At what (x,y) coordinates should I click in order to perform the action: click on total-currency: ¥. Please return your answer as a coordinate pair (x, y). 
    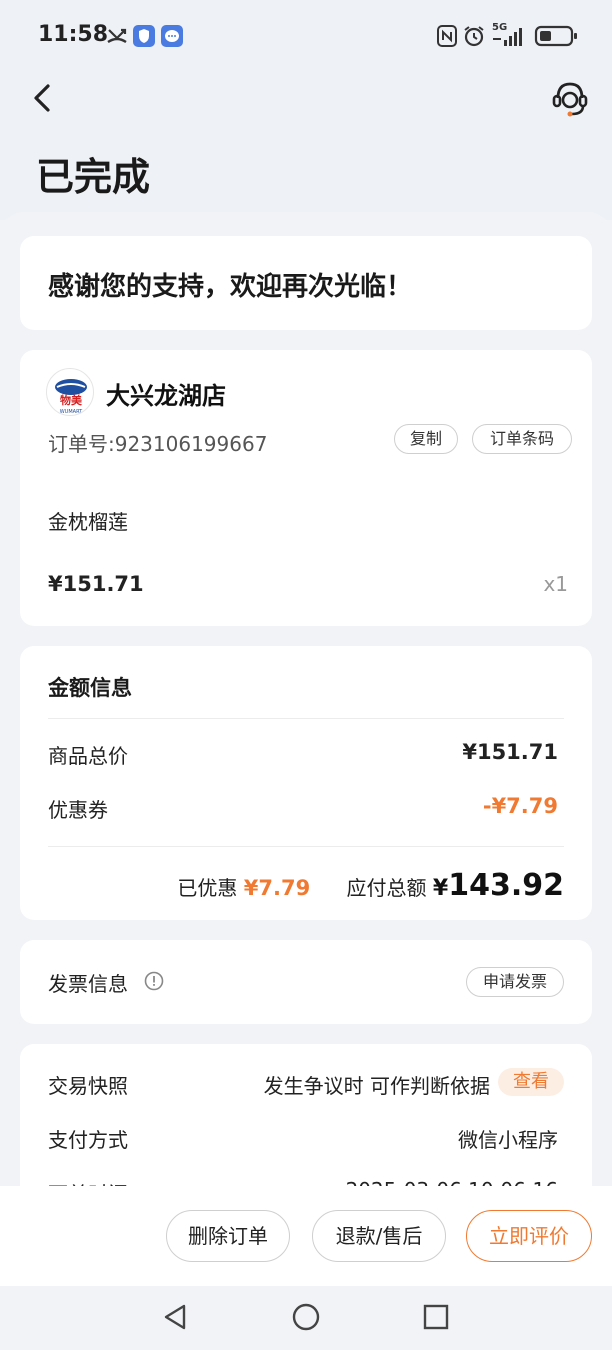
    Looking at the image, I should click on (440, 888).